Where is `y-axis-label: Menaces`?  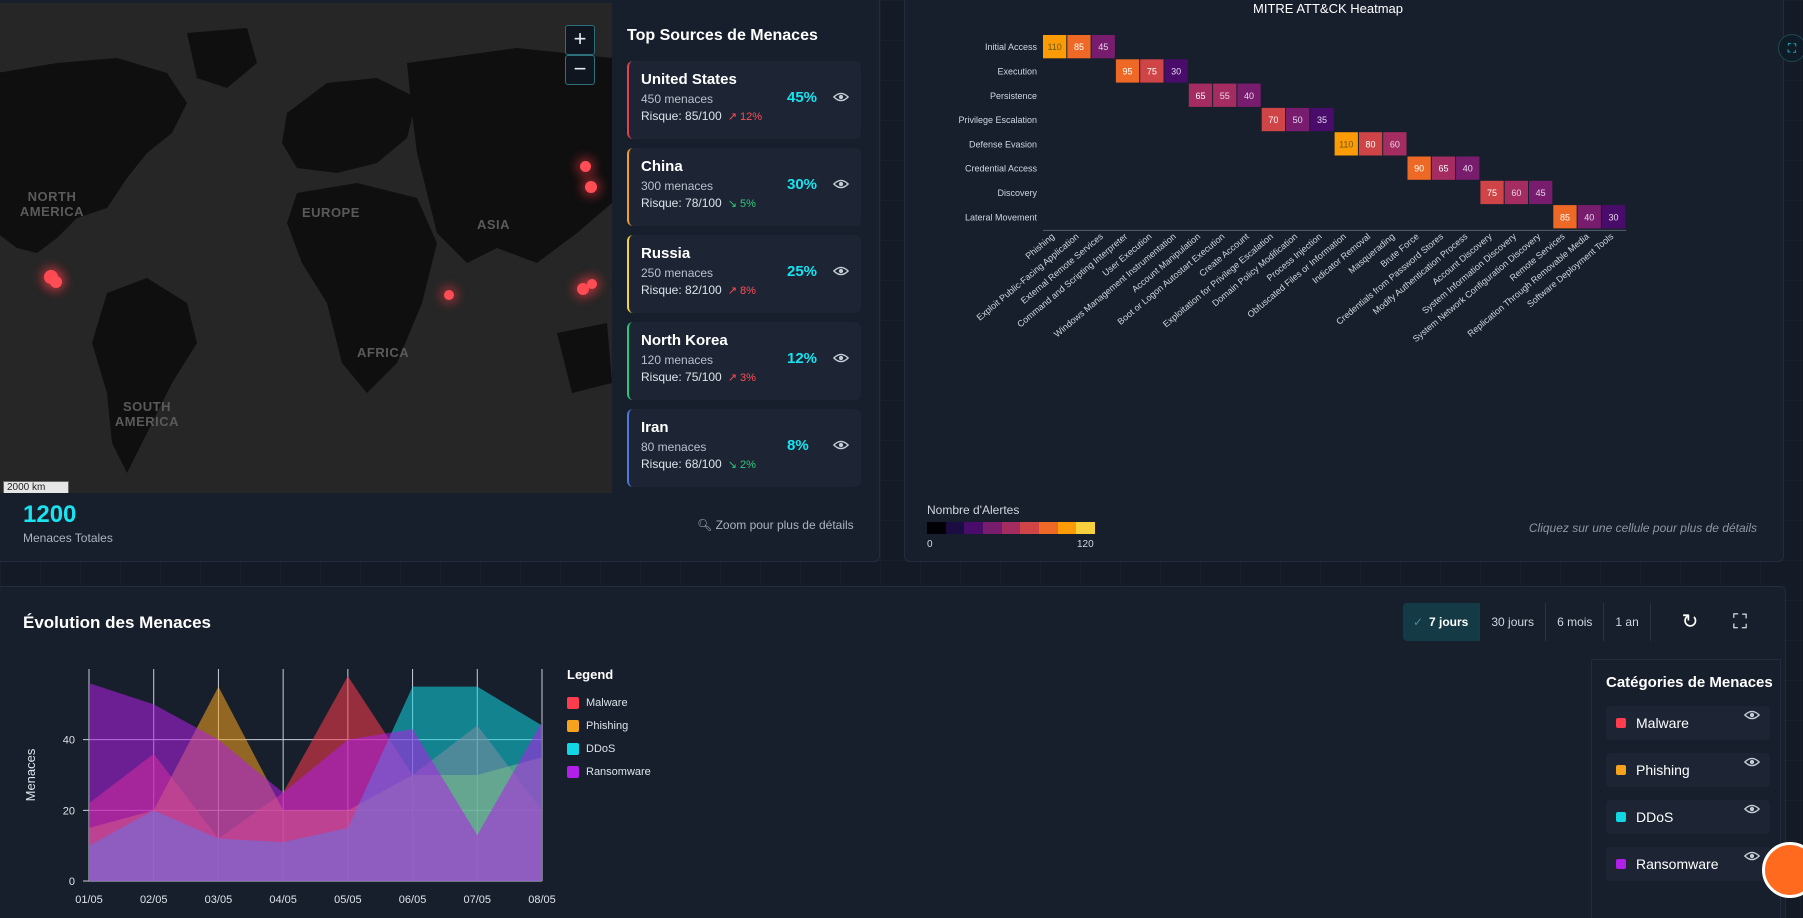
y-axis-label: Menaces is located at coordinates (30, 774).